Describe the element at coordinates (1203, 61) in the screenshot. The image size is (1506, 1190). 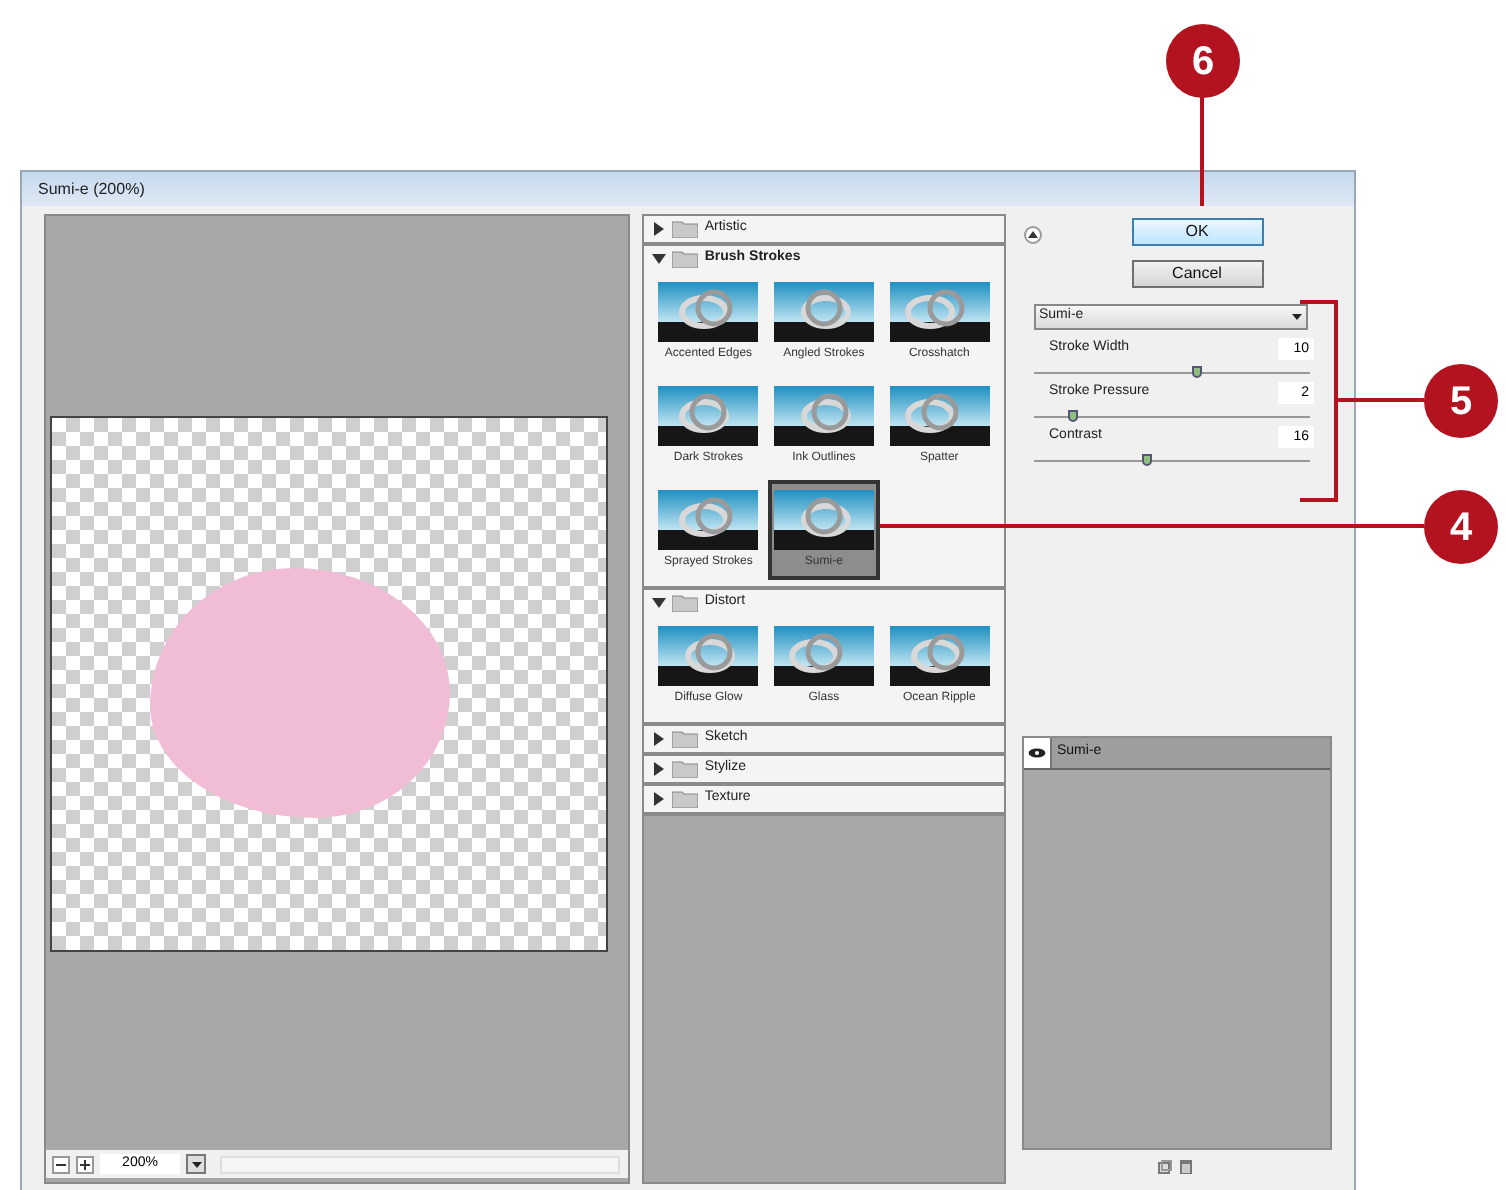
I see `callout-badge: 6` at that location.